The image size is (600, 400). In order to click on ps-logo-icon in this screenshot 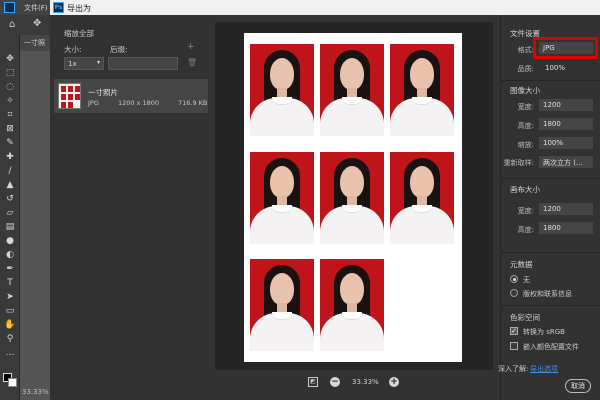, I will do `click(9, 7)`.